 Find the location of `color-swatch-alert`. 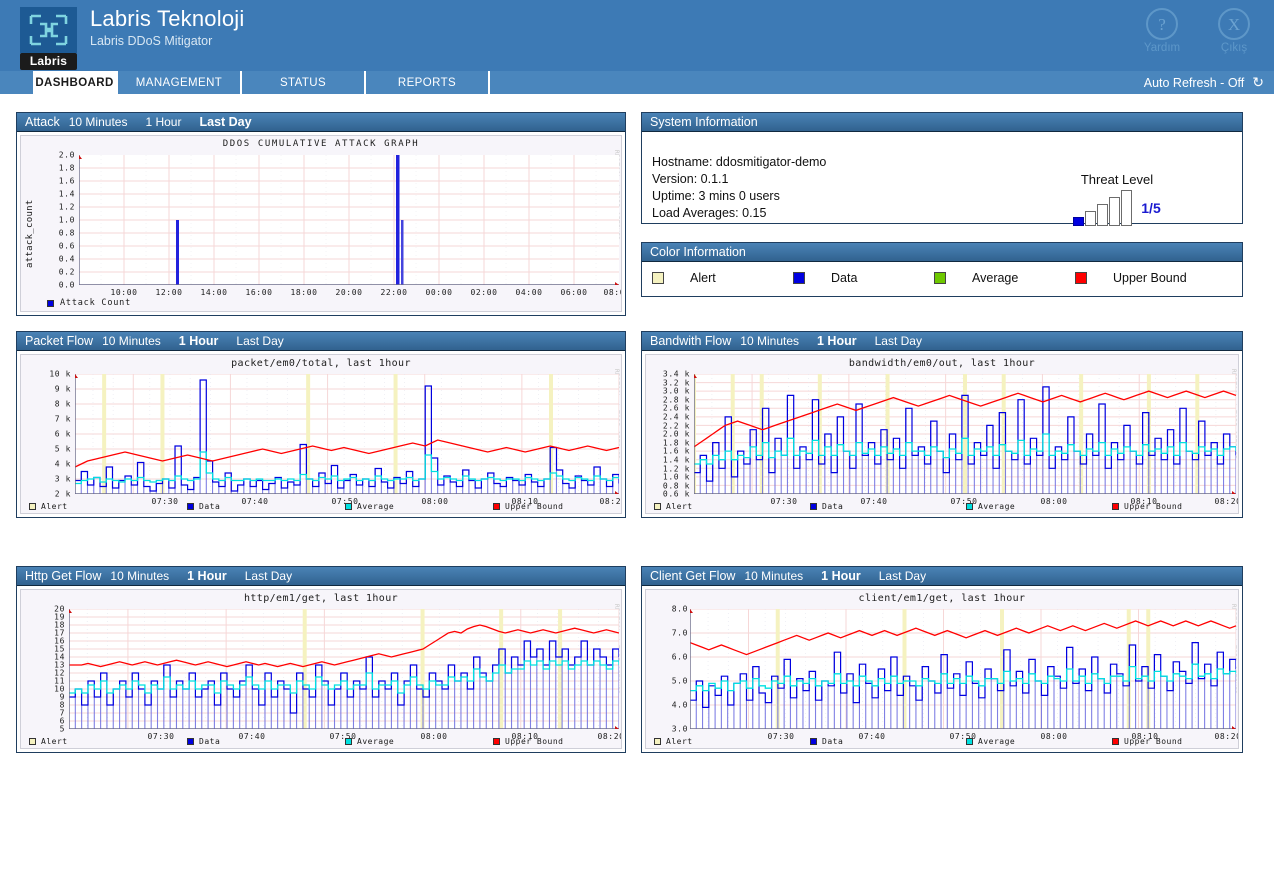

color-swatch-alert is located at coordinates (658, 278).